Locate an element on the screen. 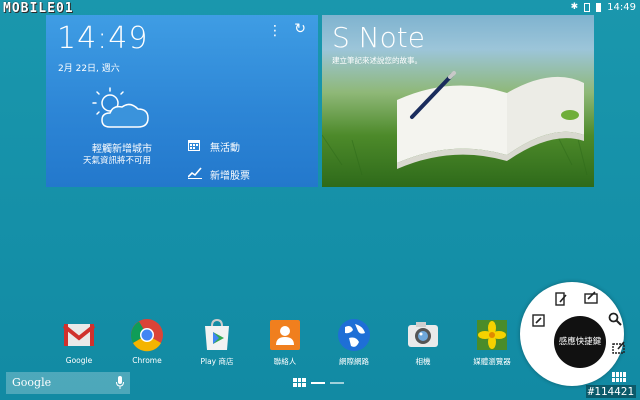 The height and width of the screenshot is (400, 640). app-media-browser: 媒體瀏覽器 is located at coordinates (492, 342).